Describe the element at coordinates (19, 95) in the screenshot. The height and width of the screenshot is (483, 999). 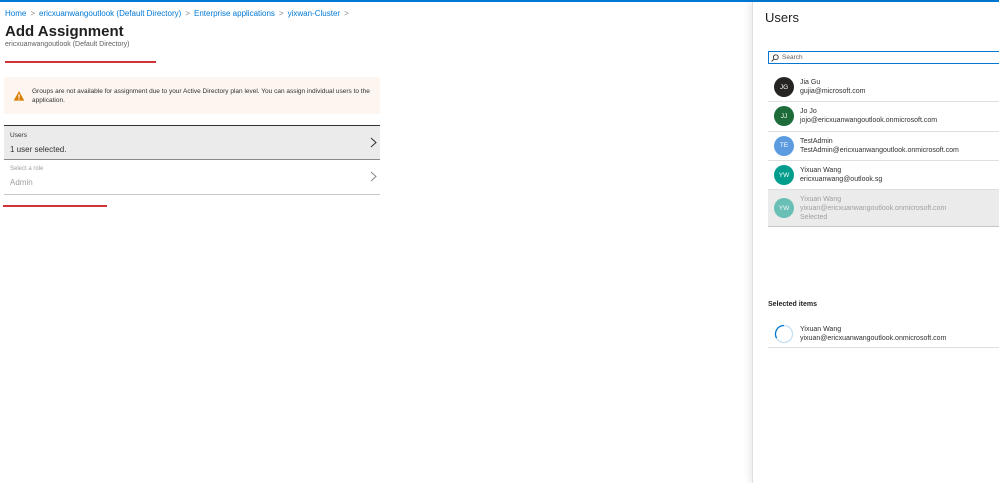
I see `warning-triangle-icon` at that location.